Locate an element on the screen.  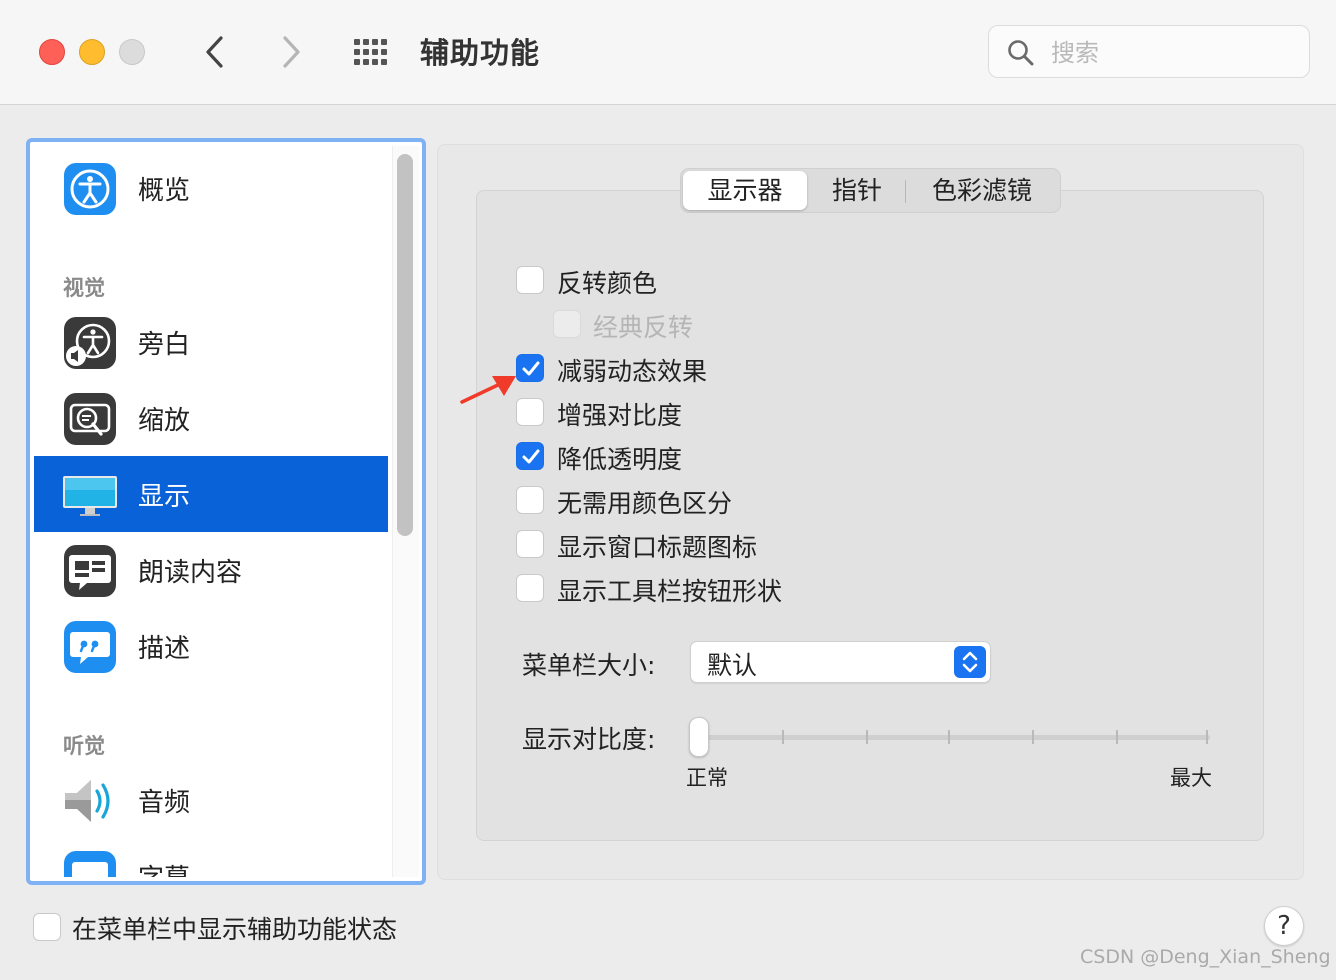
show-toolbar-button-shapes-label: 显示工具栏按钮形状 is located at coordinates (670, 591).